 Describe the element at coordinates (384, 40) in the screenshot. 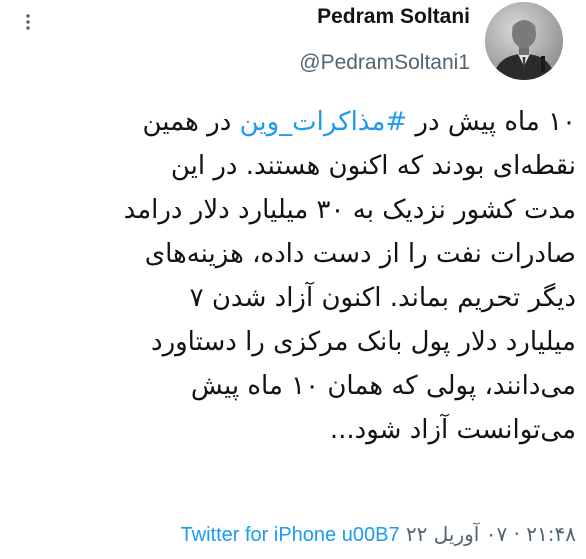

I see `author-block: Pedram Soltani @PedramSoltani1` at that location.